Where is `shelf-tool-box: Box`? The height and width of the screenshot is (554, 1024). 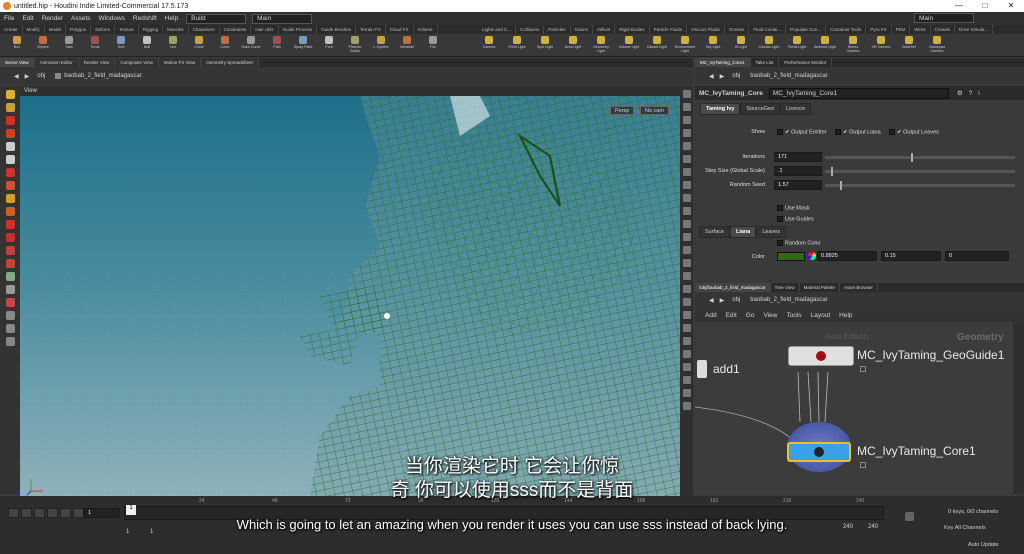
shelf-tool-box: Box is located at coordinates (17, 41).